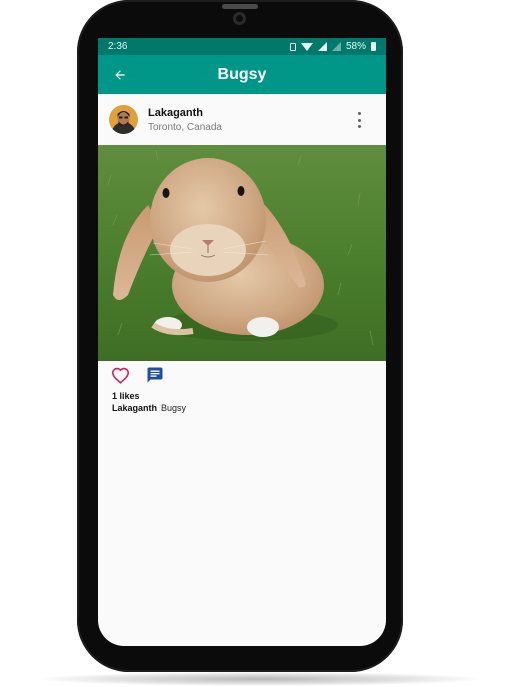 This screenshot has width=523, height=687. Describe the element at coordinates (185, 127) in the screenshot. I see `post-location: Toronto, Canada` at that location.